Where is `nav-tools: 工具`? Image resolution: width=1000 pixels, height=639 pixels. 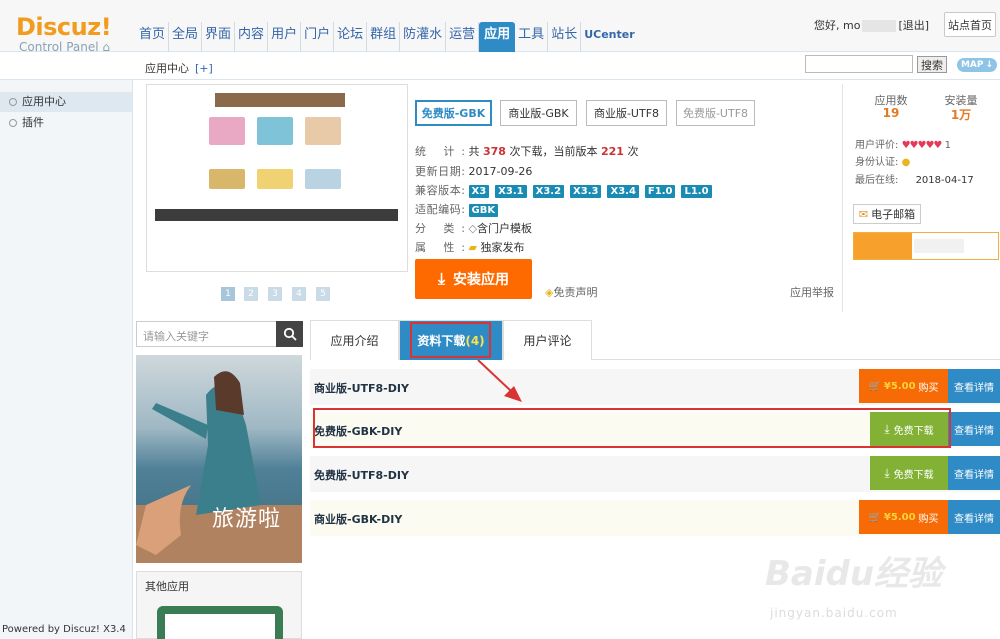 nav-tools: 工具 is located at coordinates (532, 37).